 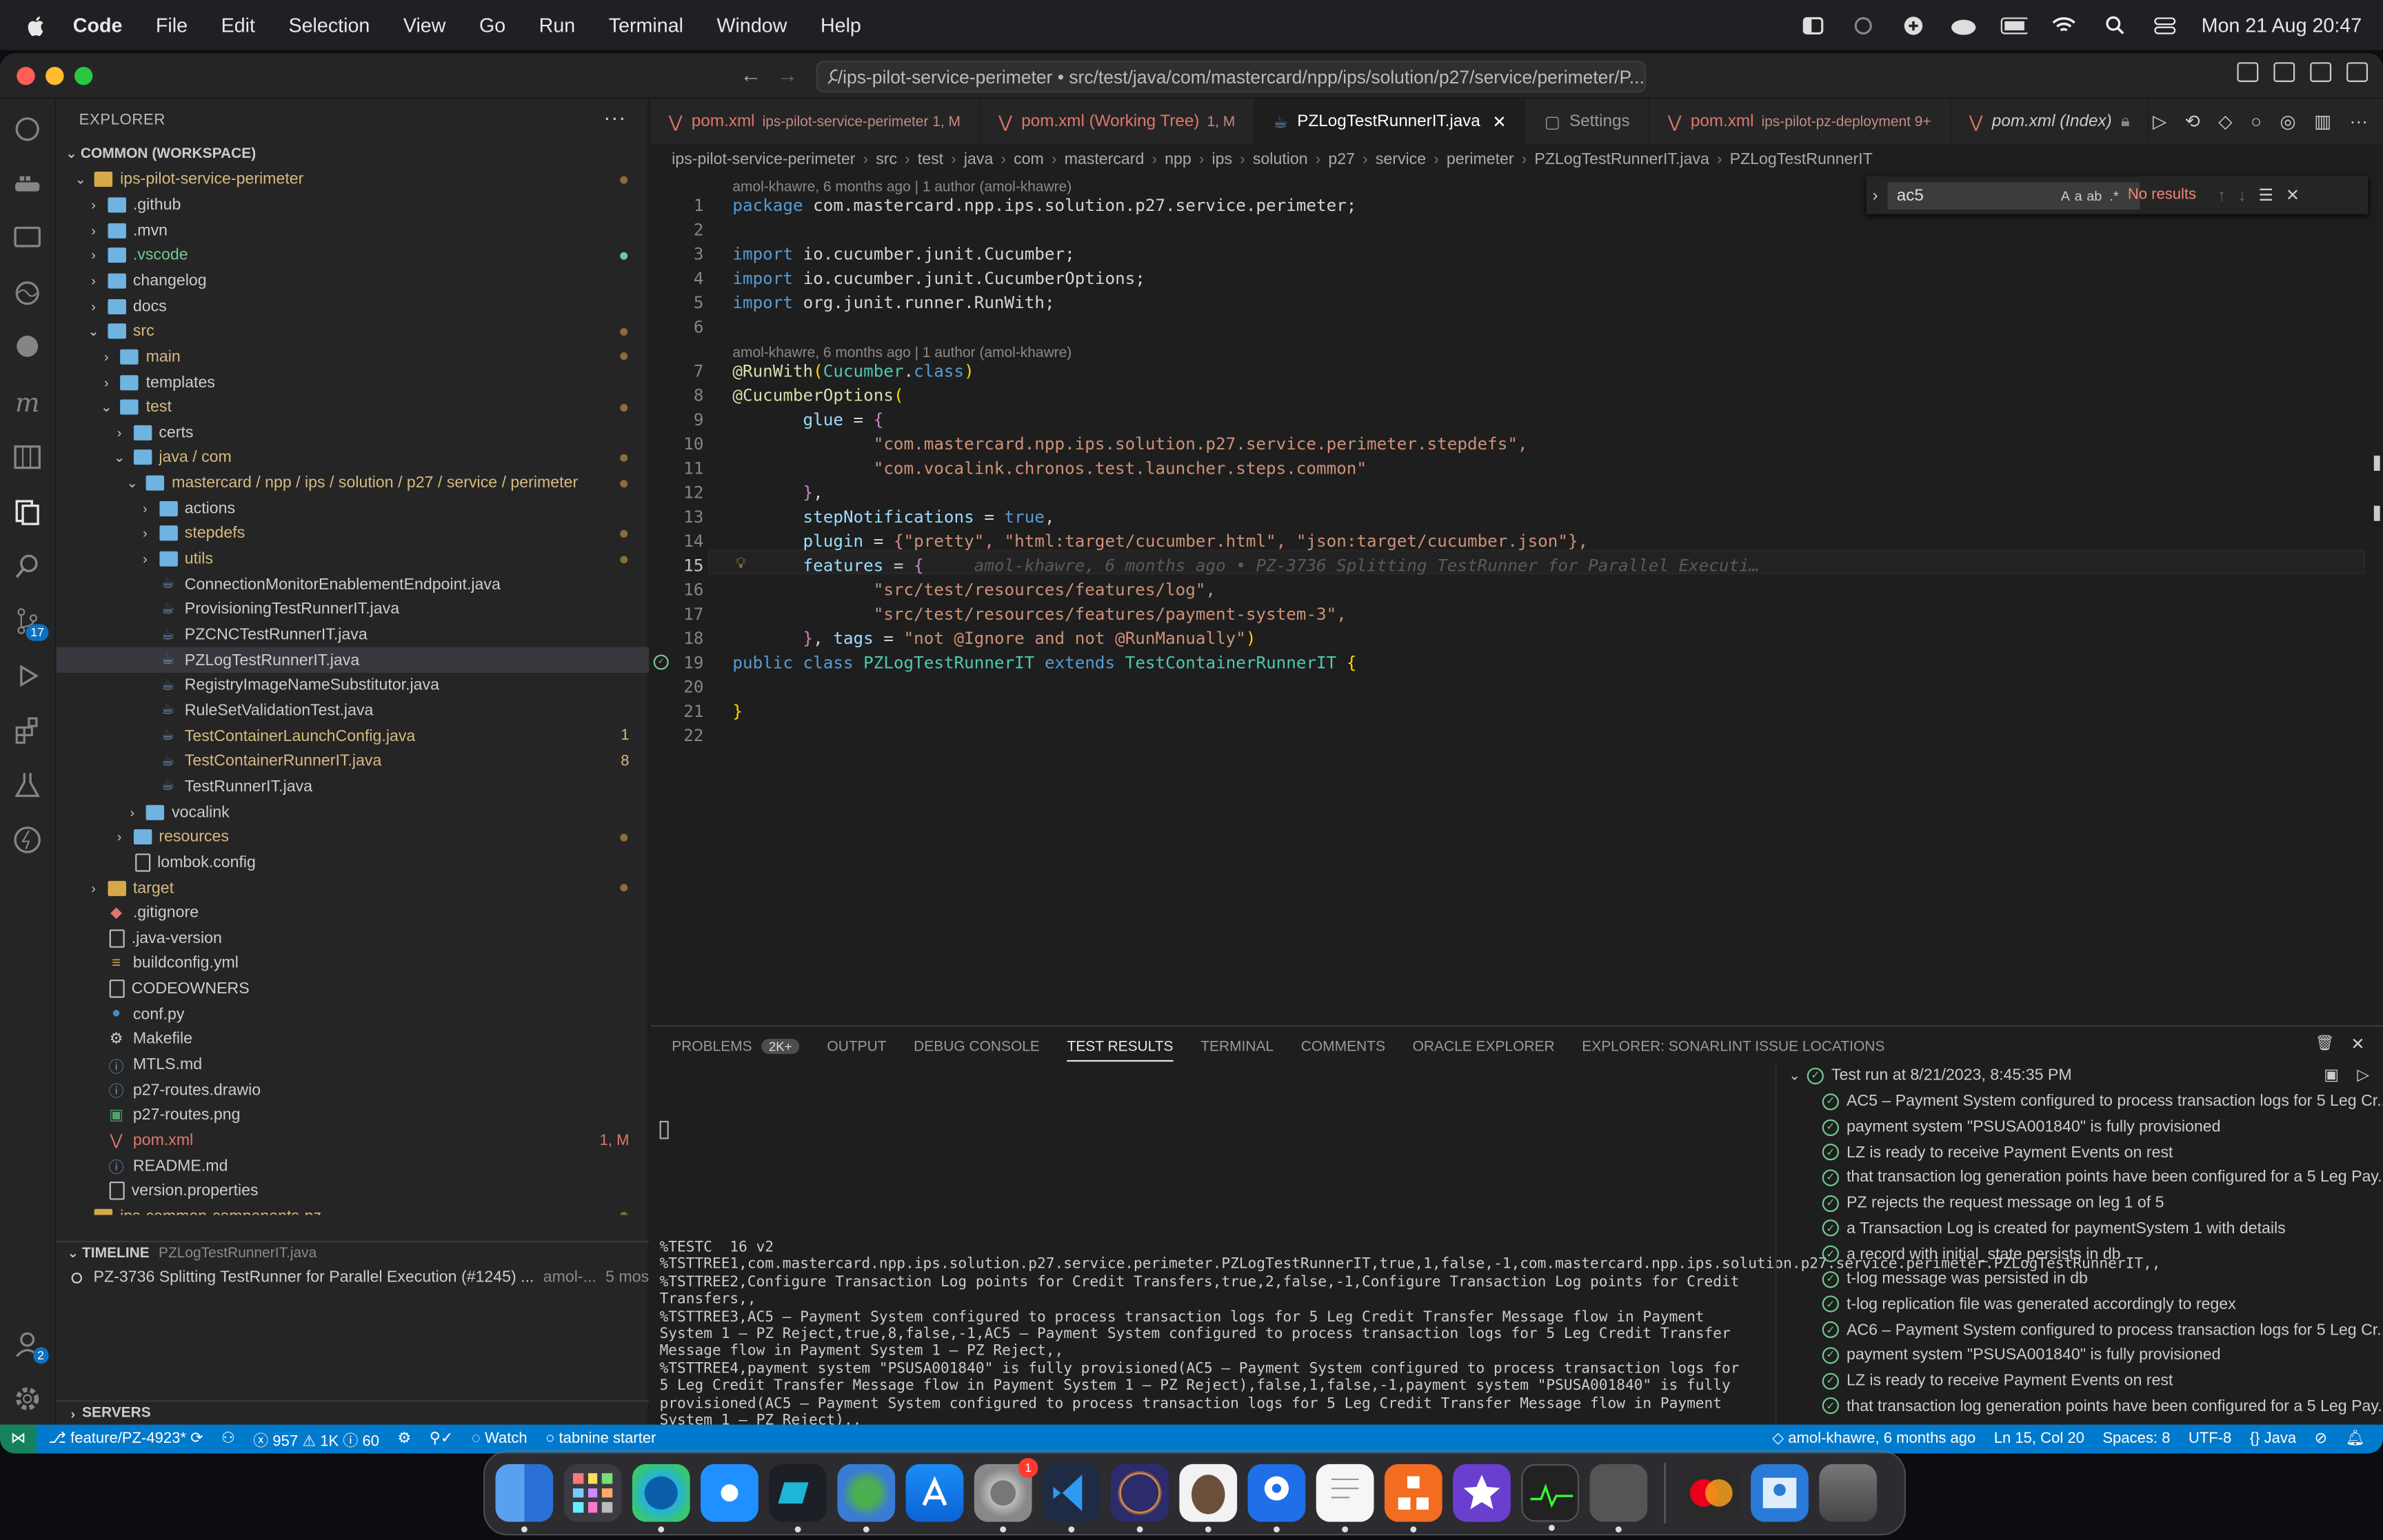 I want to click on breadcrumb-item: PZLogTestRunnerIT, so click(x=1801, y=159).